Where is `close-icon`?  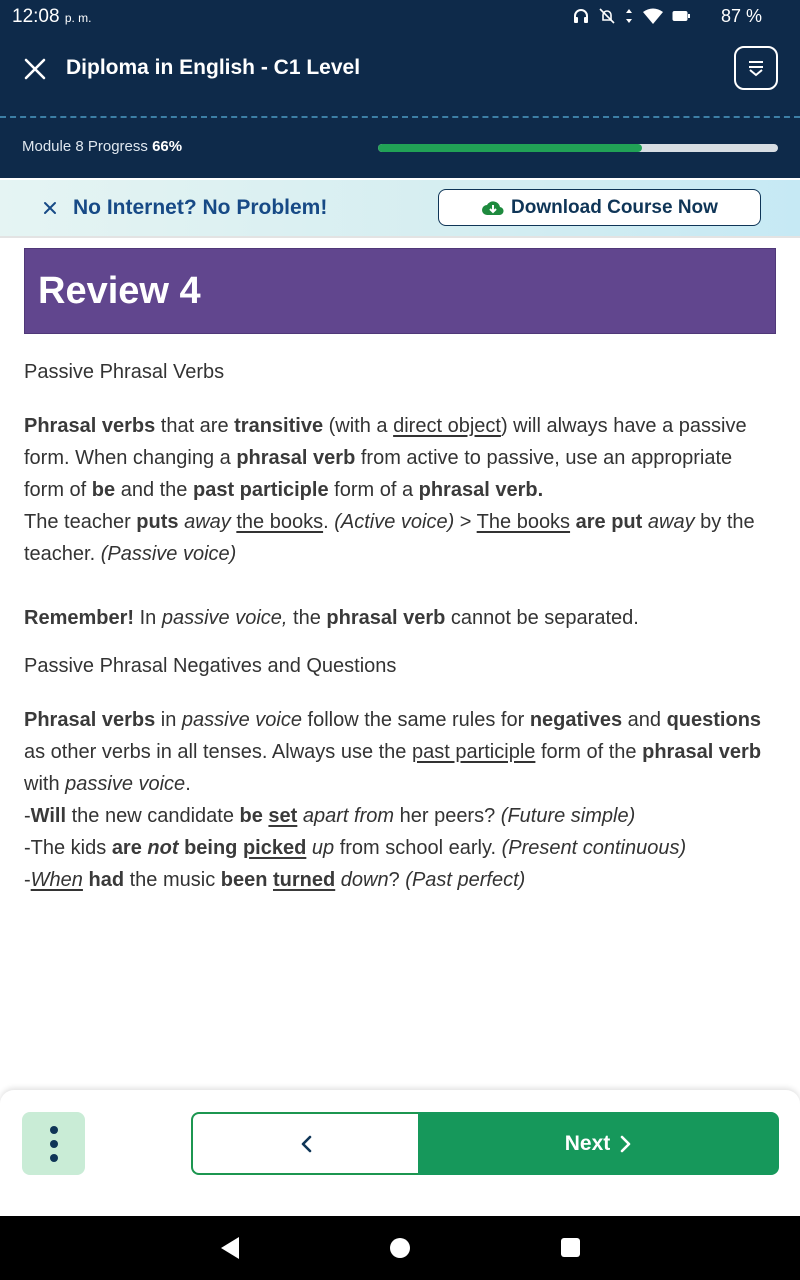 close-icon is located at coordinates (35, 69).